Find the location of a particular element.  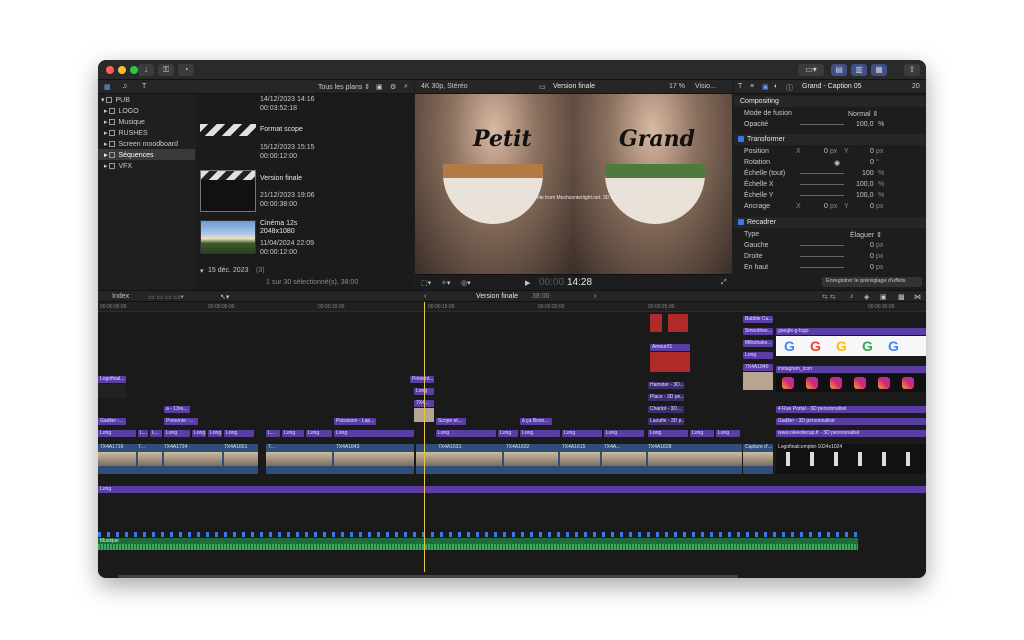

enhance-icon: ✧▾ is located at coordinates (445, 283).